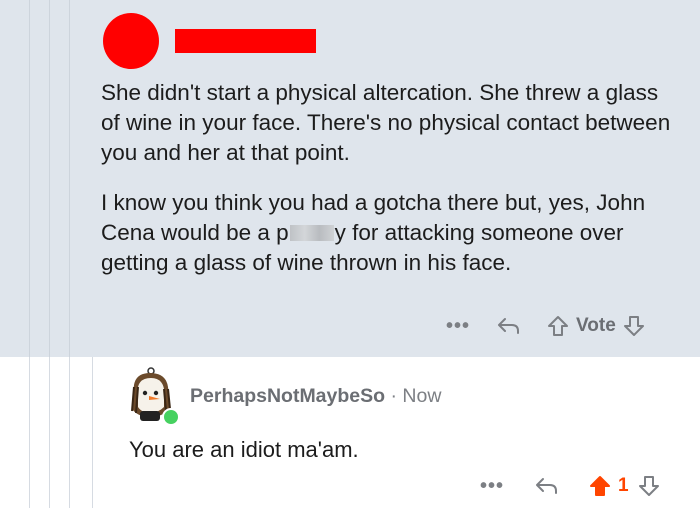  I want to click on upvote-icon, so click(558, 326).